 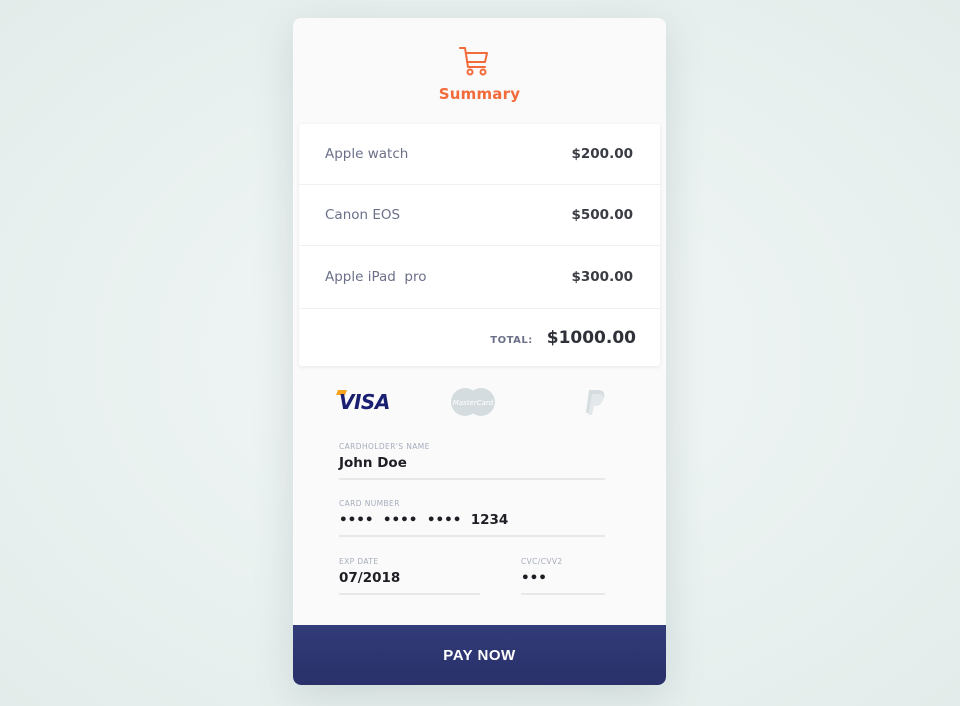 What do you see at coordinates (602, 277) in the screenshot?
I see `item-price: $300.00` at bounding box center [602, 277].